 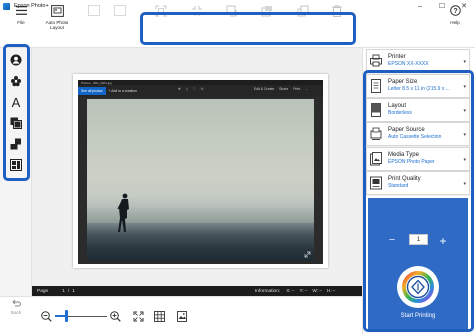 I want to click on zoom-in-button, so click(x=115, y=316).